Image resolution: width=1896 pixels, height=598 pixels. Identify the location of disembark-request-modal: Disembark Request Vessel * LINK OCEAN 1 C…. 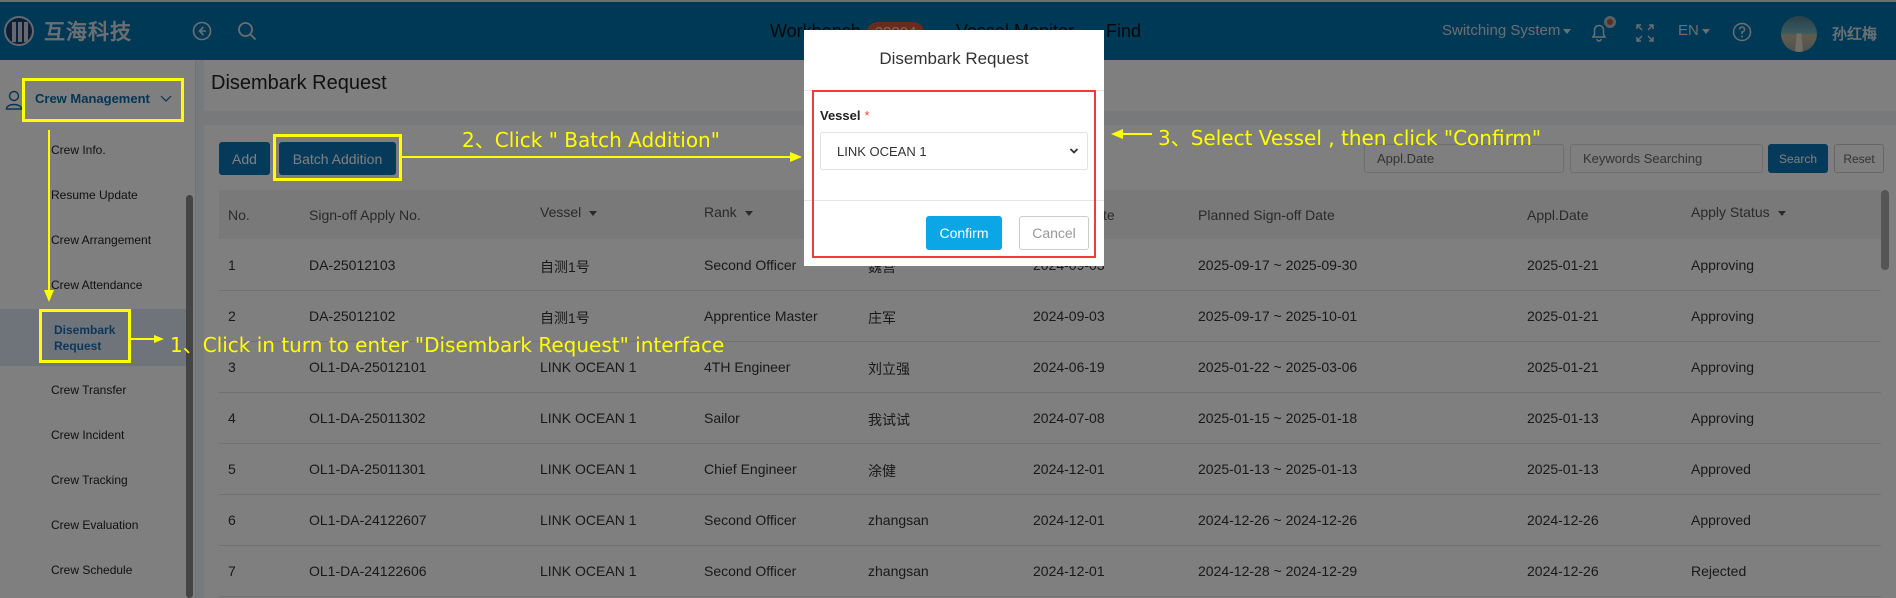
(954, 148).